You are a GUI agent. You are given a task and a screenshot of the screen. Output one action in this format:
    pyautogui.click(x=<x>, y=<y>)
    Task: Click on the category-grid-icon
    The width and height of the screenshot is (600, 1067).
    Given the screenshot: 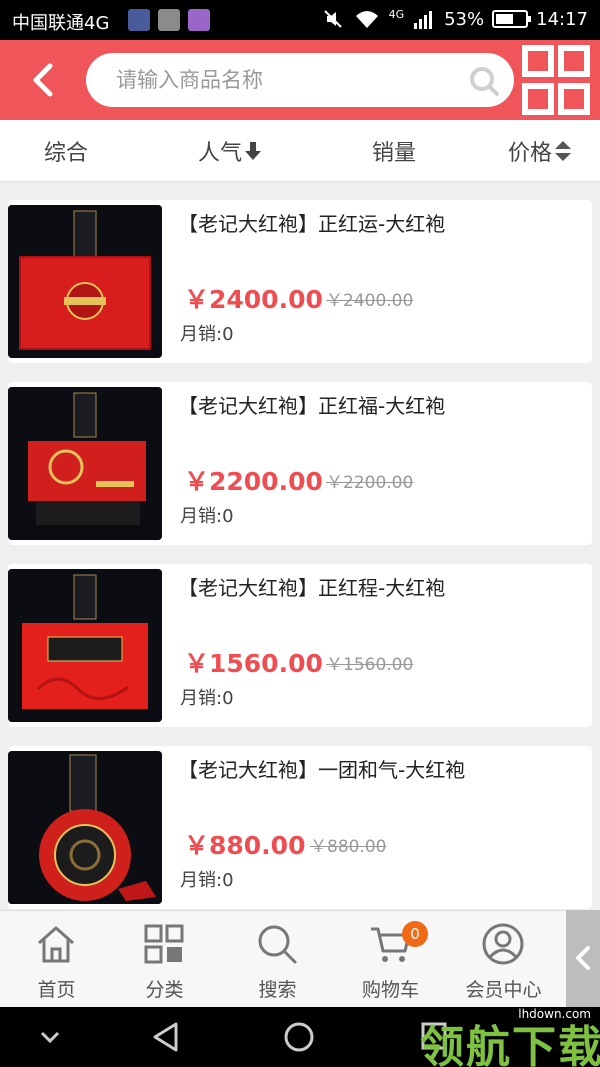 What is the action you would take?
    pyautogui.click(x=164, y=944)
    